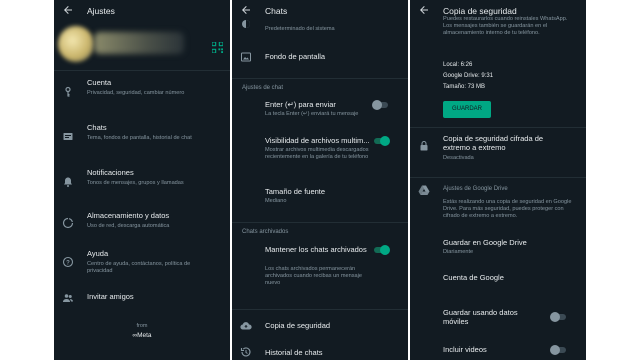  What do you see at coordinates (558, 317) in the screenshot?
I see `mobile-toggle` at bounding box center [558, 317].